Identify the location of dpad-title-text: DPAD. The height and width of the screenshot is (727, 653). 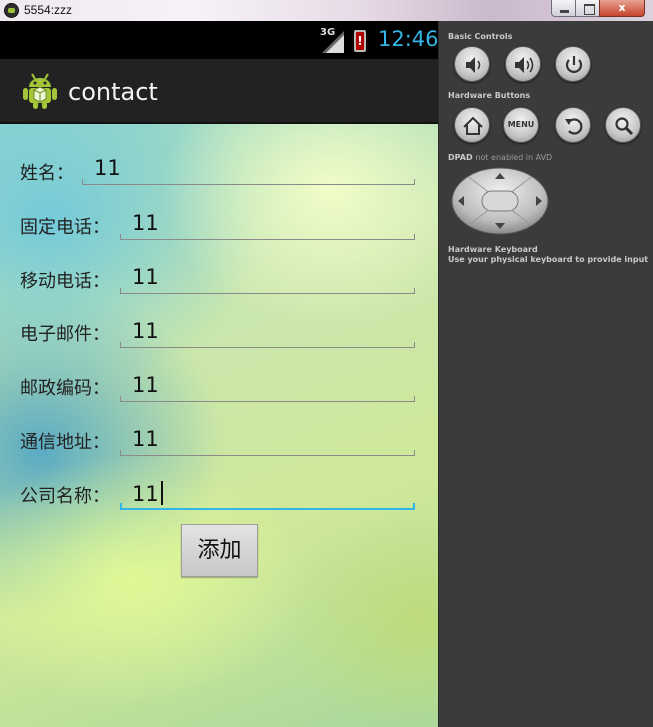
(460, 157).